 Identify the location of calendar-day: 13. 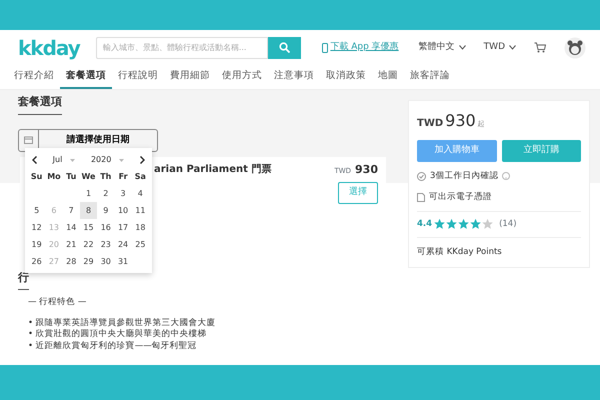
(54, 227).